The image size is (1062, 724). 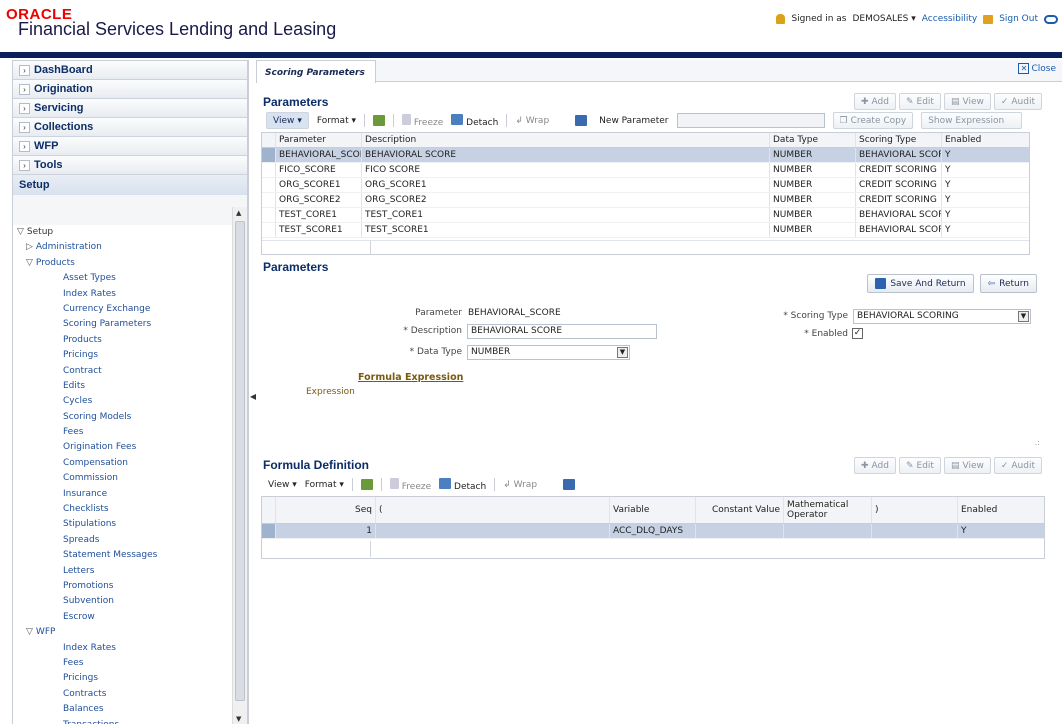 I want to click on nav-collections: › Collections, so click(x=130, y=127).